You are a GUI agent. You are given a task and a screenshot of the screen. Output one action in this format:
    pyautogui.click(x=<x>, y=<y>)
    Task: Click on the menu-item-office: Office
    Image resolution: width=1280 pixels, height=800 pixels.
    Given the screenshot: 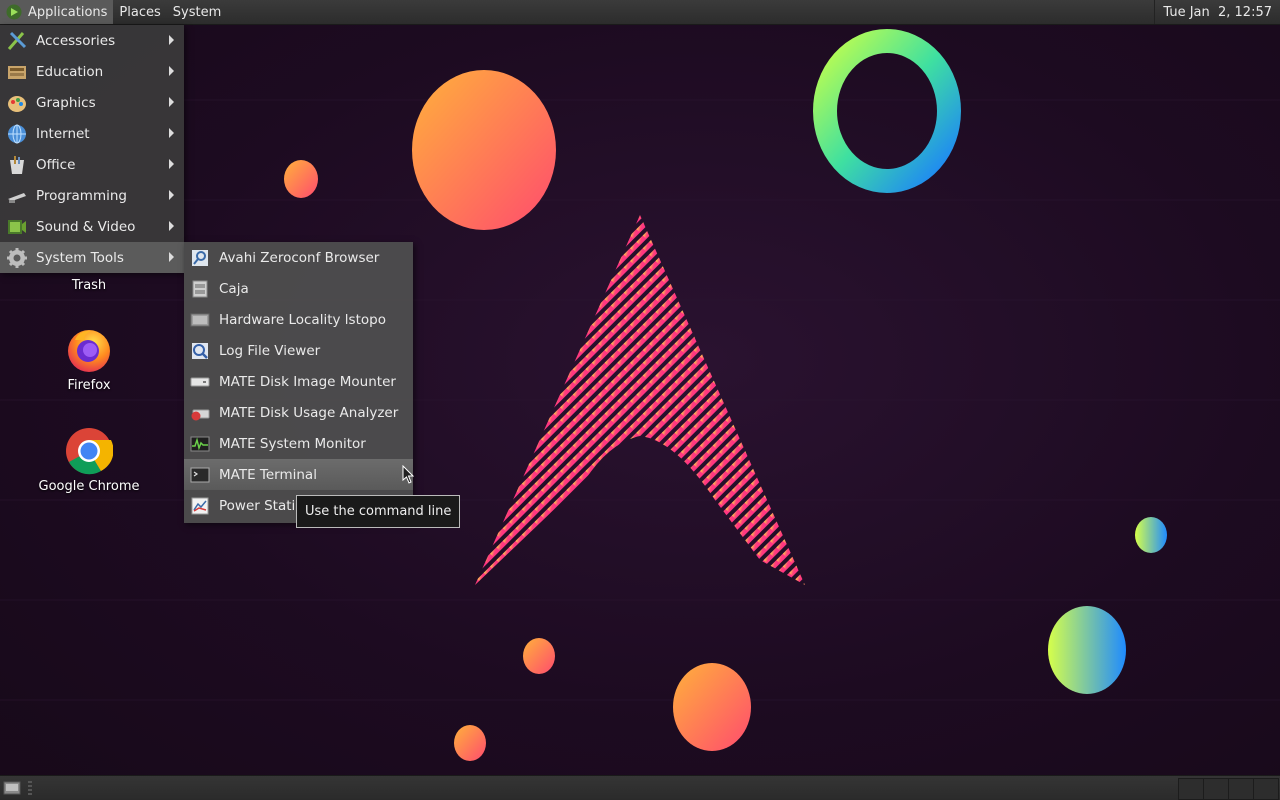 What is the action you would take?
    pyautogui.click(x=92, y=164)
    